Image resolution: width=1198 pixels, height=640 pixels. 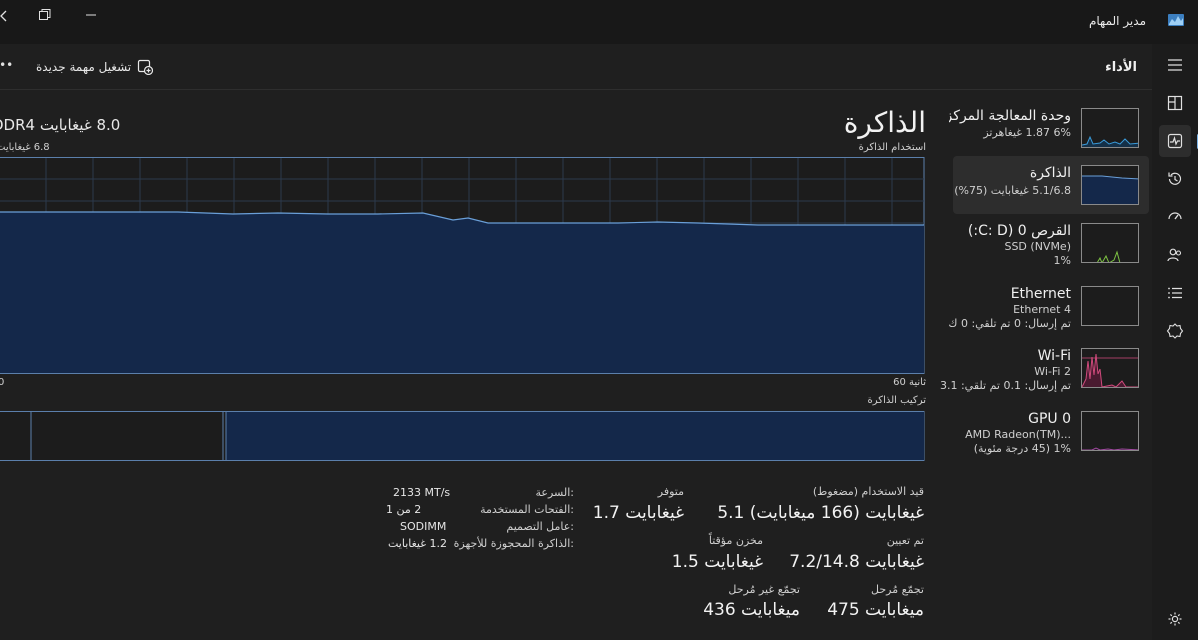 I want to click on services-icon, so click(x=1175, y=331).